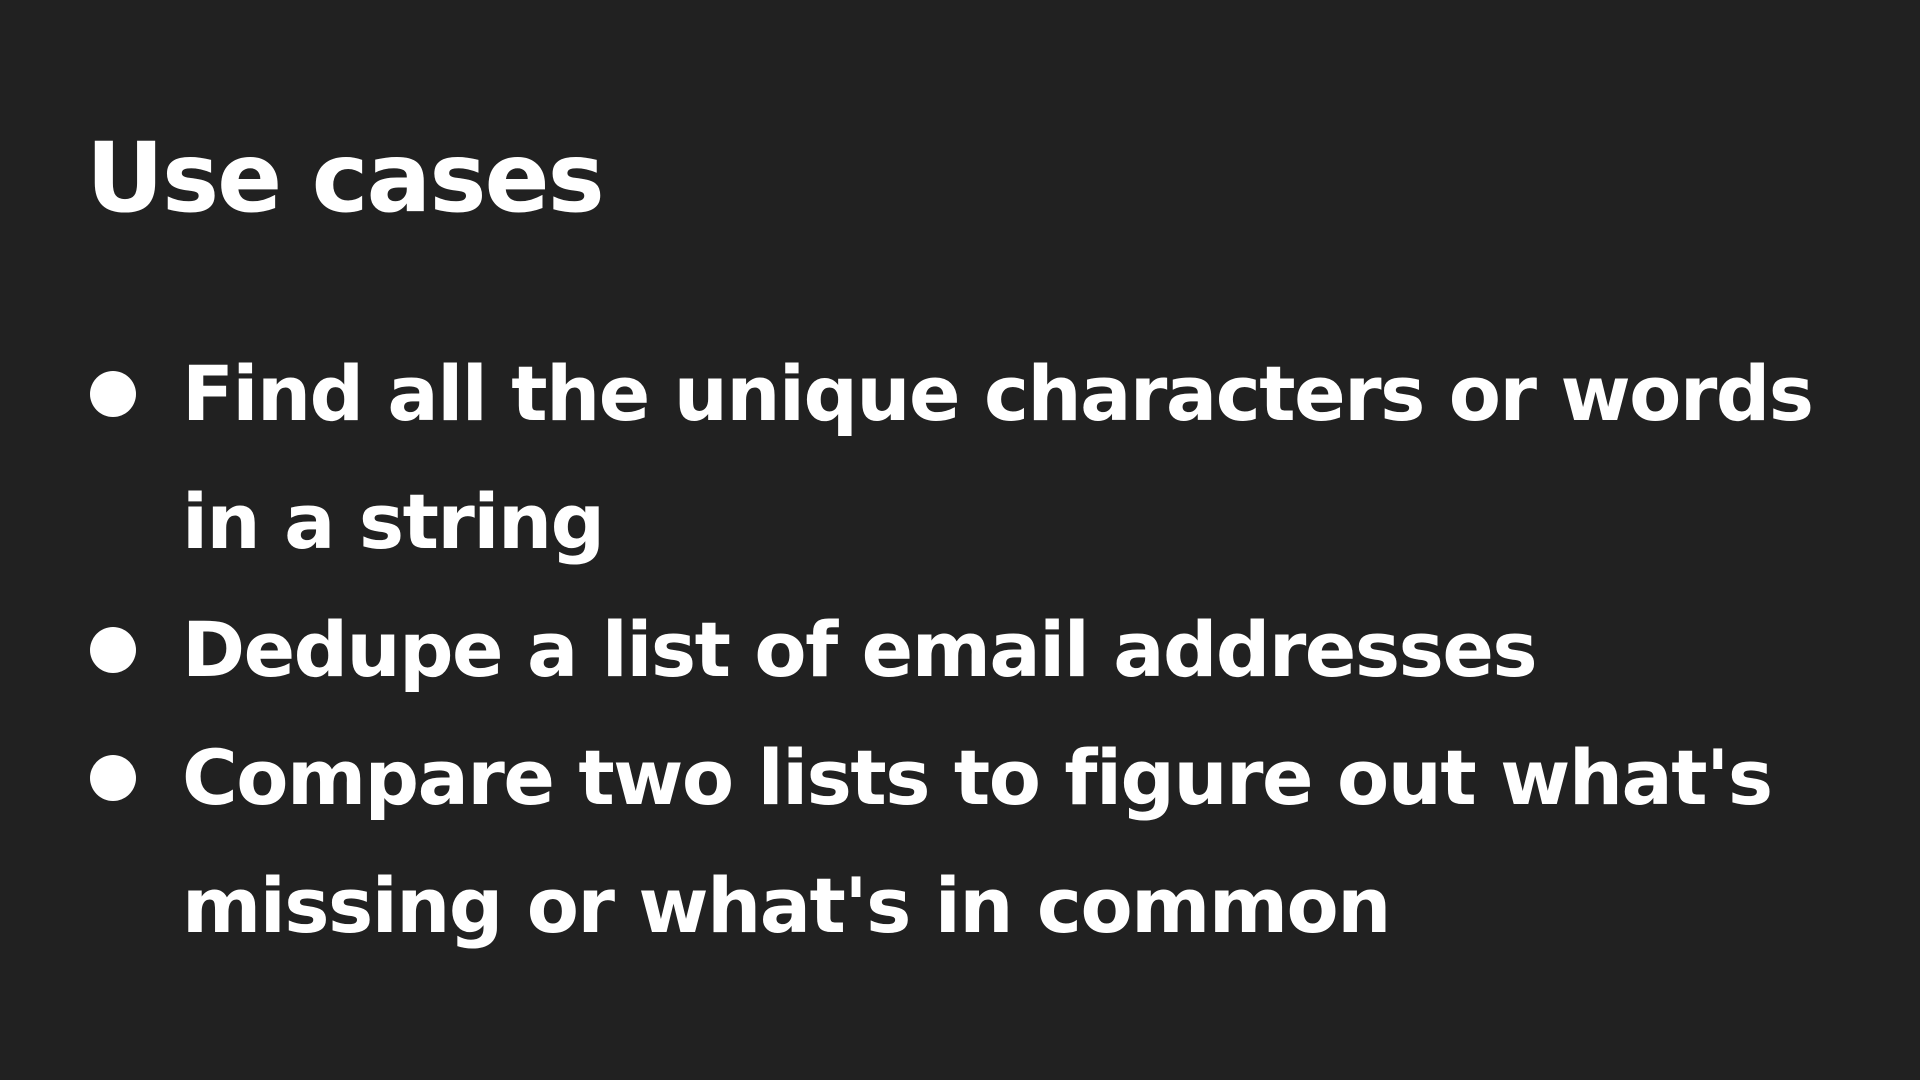 The height and width of the screenshot is (1080, 1920). Describe the element at coordinates (860, 649) in the screenshot. I see `bullet-text: Dedupe a list of email addresses` at that location.